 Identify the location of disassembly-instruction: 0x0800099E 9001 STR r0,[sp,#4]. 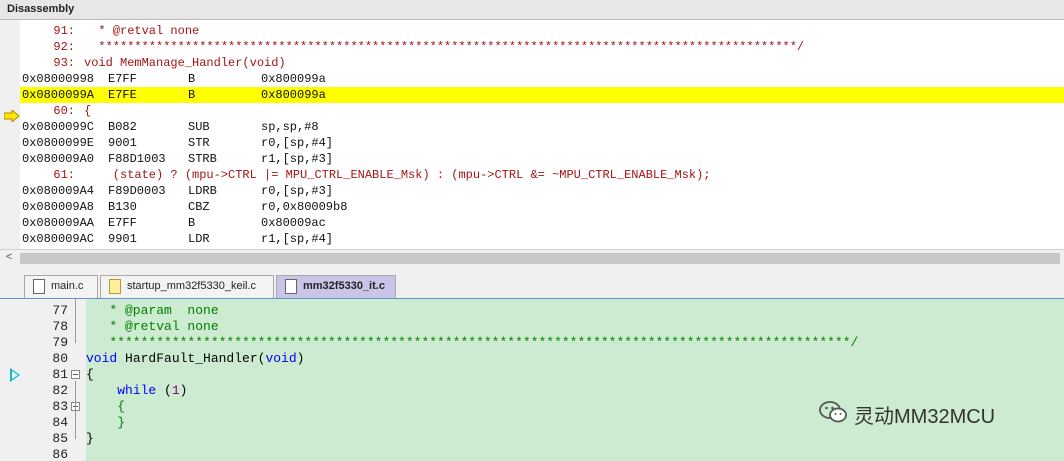
(542, 143).